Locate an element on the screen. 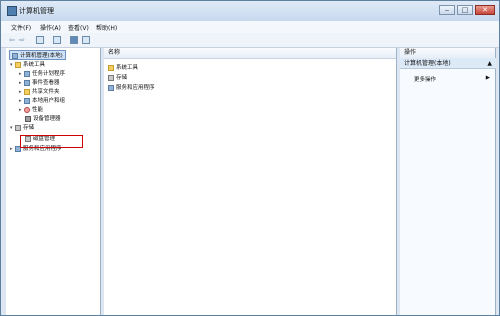  more-actions-label: 更多操作 is located at coordinates (425, 80).